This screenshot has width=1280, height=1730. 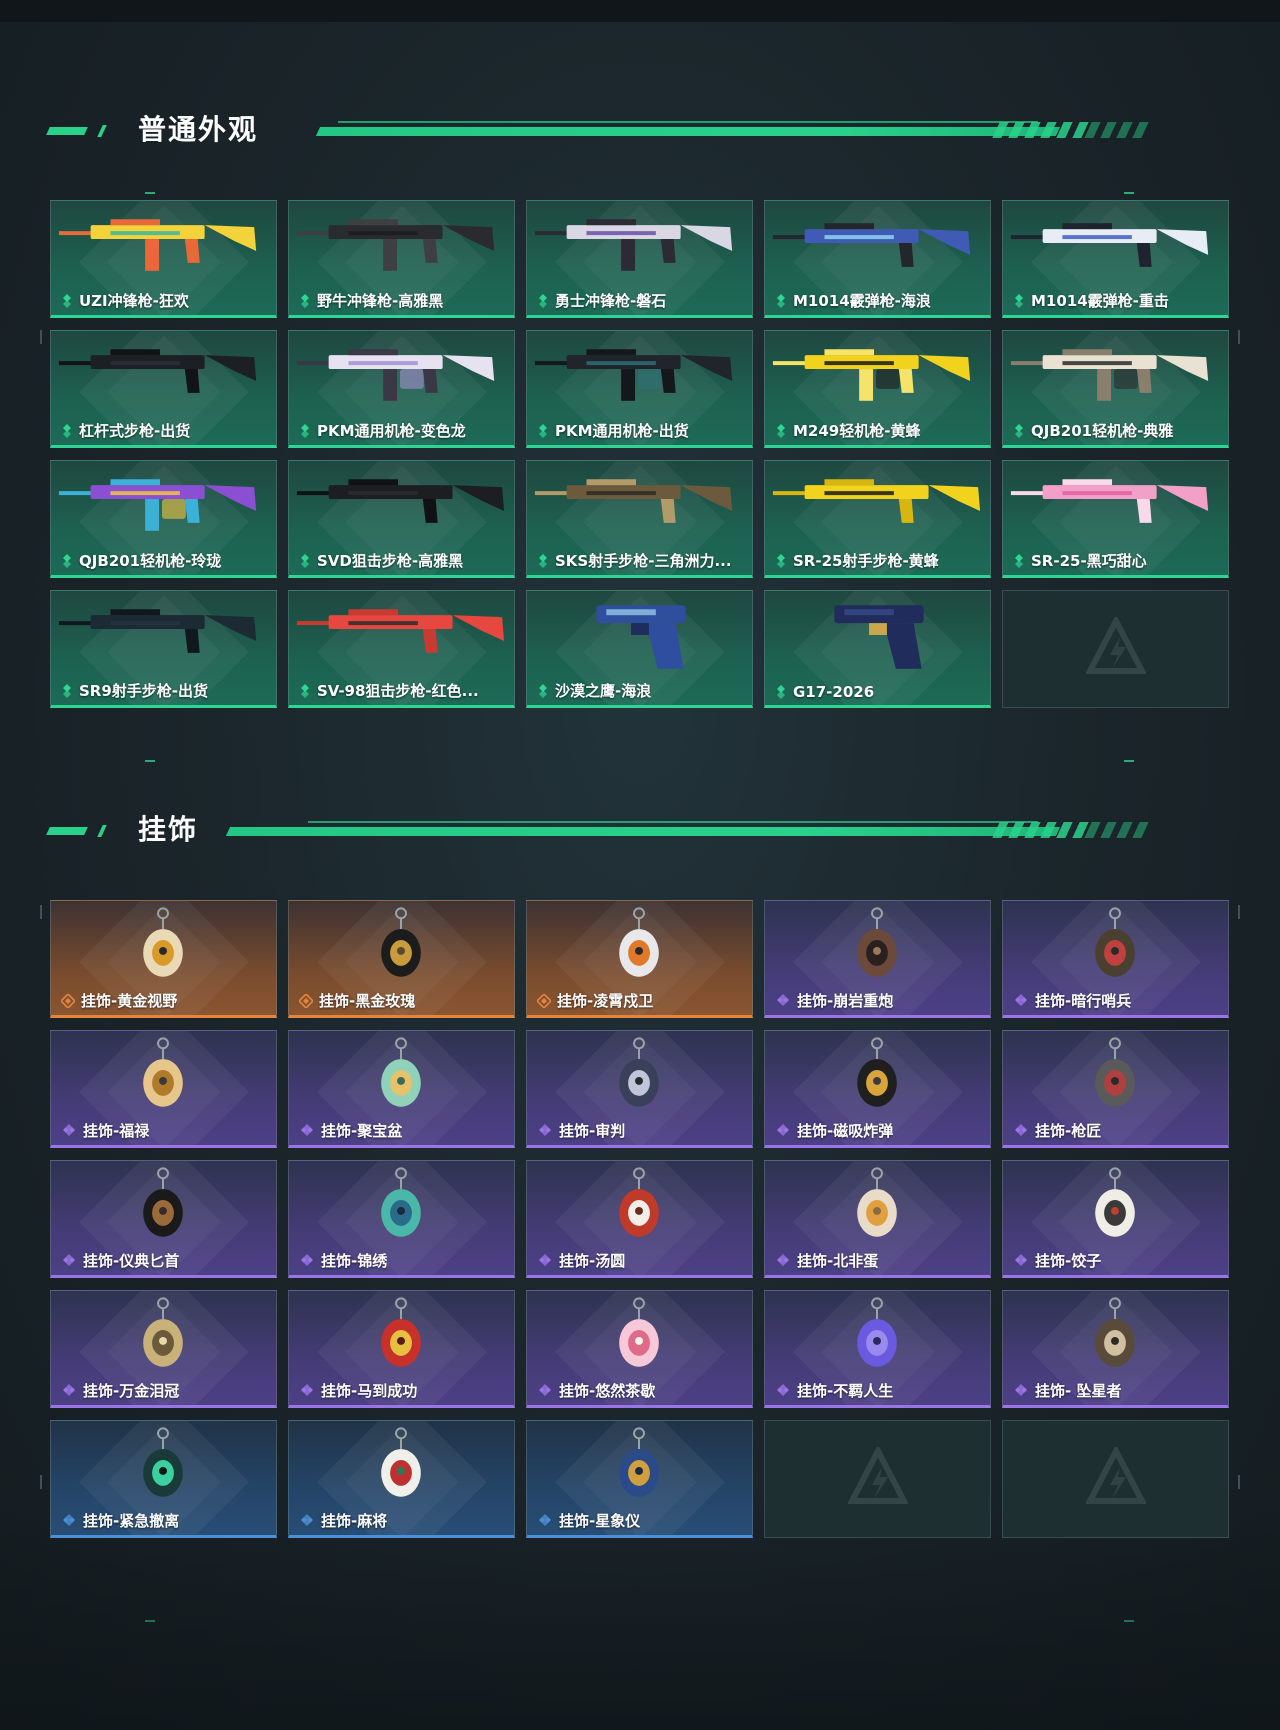 I want to click on item-label-row: 挂饰-星象仪, so click(x=588, y=1520).